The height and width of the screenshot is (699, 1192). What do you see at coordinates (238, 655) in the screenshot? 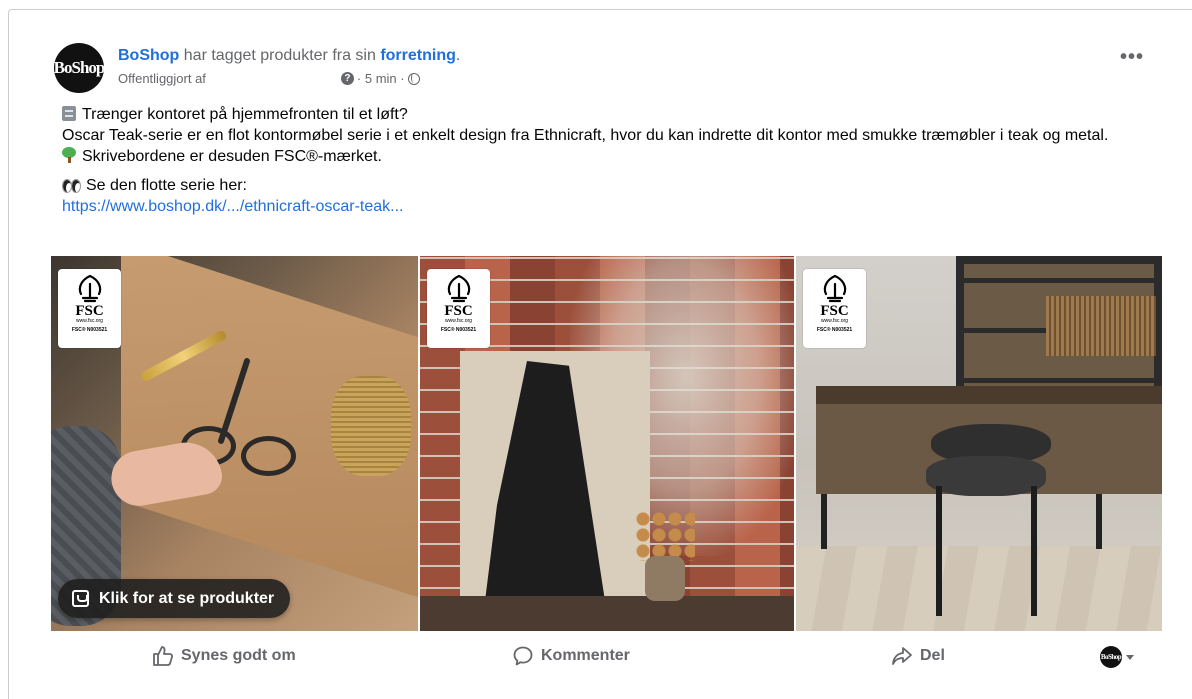
I see `like-label: Synes godt om` at bounding box center [238, 655].